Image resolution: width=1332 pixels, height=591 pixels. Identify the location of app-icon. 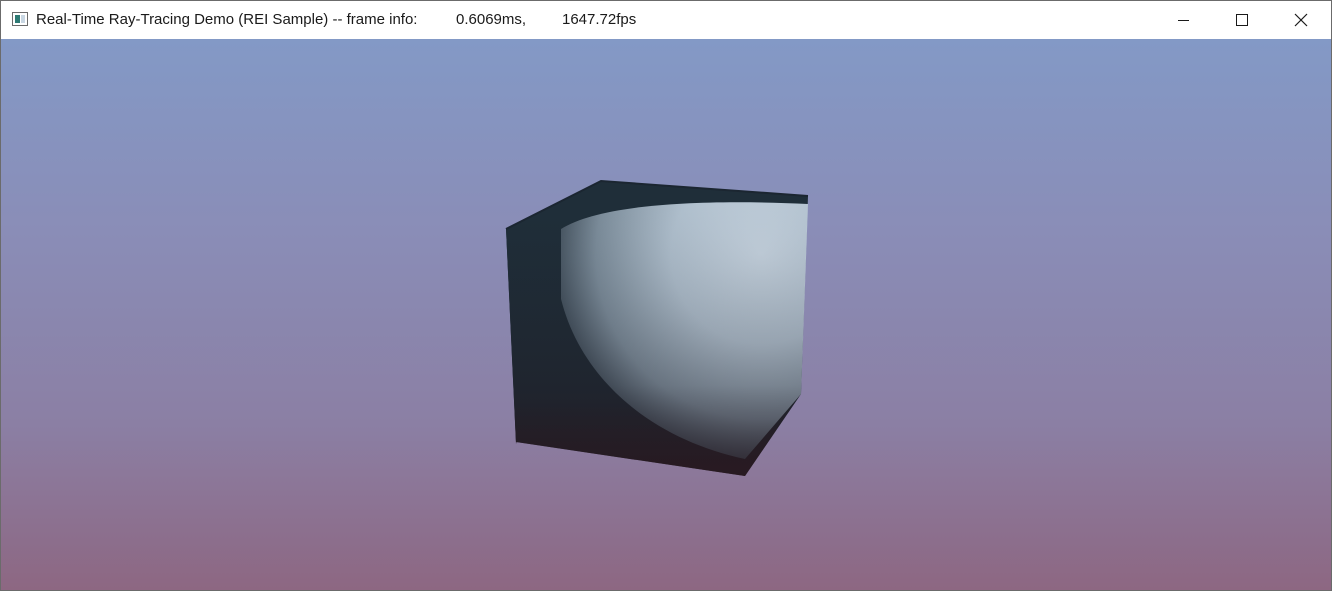
(20, 19).